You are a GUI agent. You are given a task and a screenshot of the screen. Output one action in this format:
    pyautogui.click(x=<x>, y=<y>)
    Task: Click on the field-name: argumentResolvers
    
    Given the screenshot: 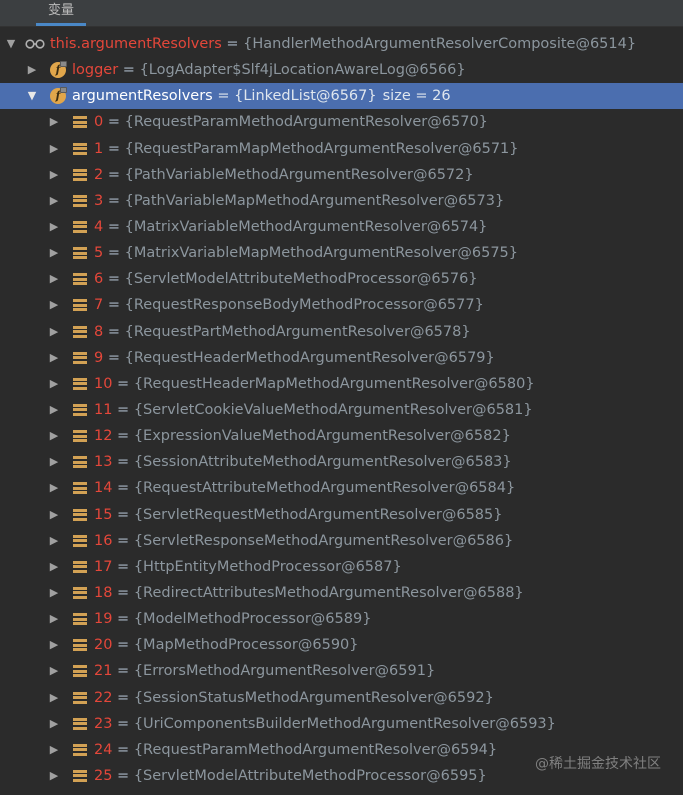 What is the action you would take?
    pyautogui.click(x=142, y=96)
    